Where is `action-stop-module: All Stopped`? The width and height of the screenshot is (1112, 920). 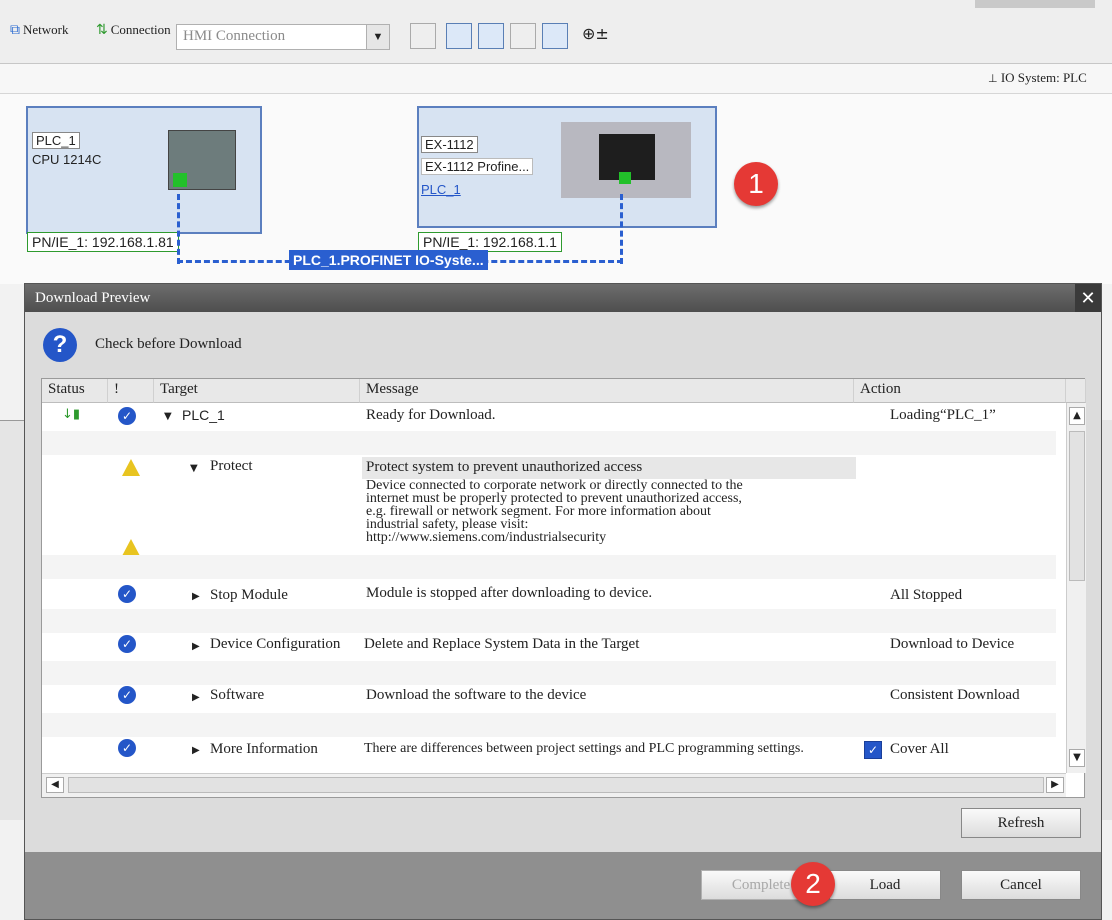 action-stop-module: All Stopped is located at coordinates (926, 595).